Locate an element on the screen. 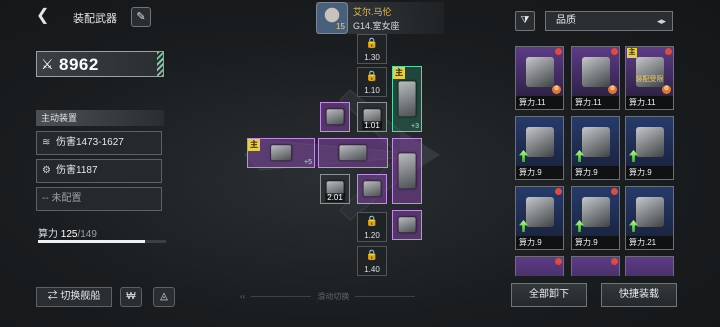 This screenshot has height=327, width=720. equipped-weapon-main: 主 +5 is located at coordinates (281, 153).